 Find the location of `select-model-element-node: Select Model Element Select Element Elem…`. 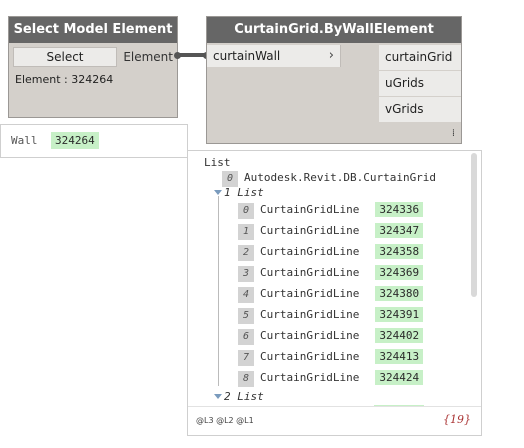

select-model-element-node: Select Model Element Select Element Elem… is located at coordinates (93, 67).